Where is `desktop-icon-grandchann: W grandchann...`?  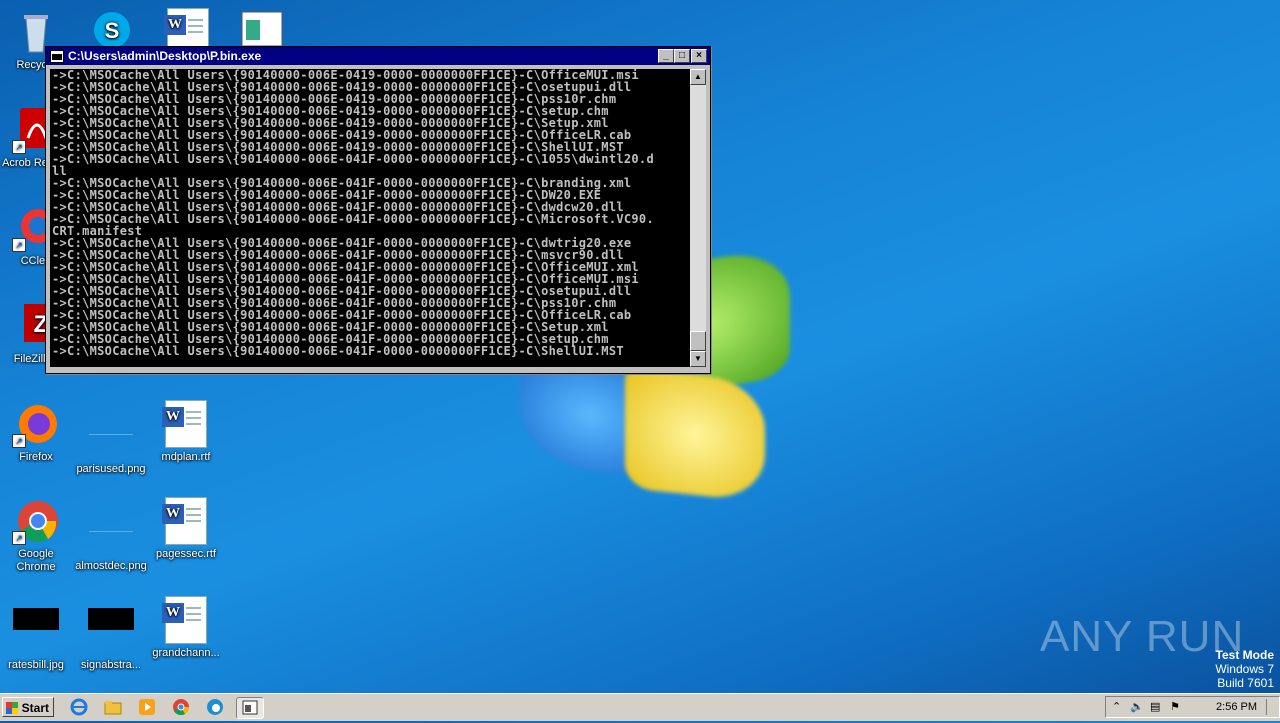 desktop-icon-grandchann: W grandchann... is located at coordinates (186, 628).